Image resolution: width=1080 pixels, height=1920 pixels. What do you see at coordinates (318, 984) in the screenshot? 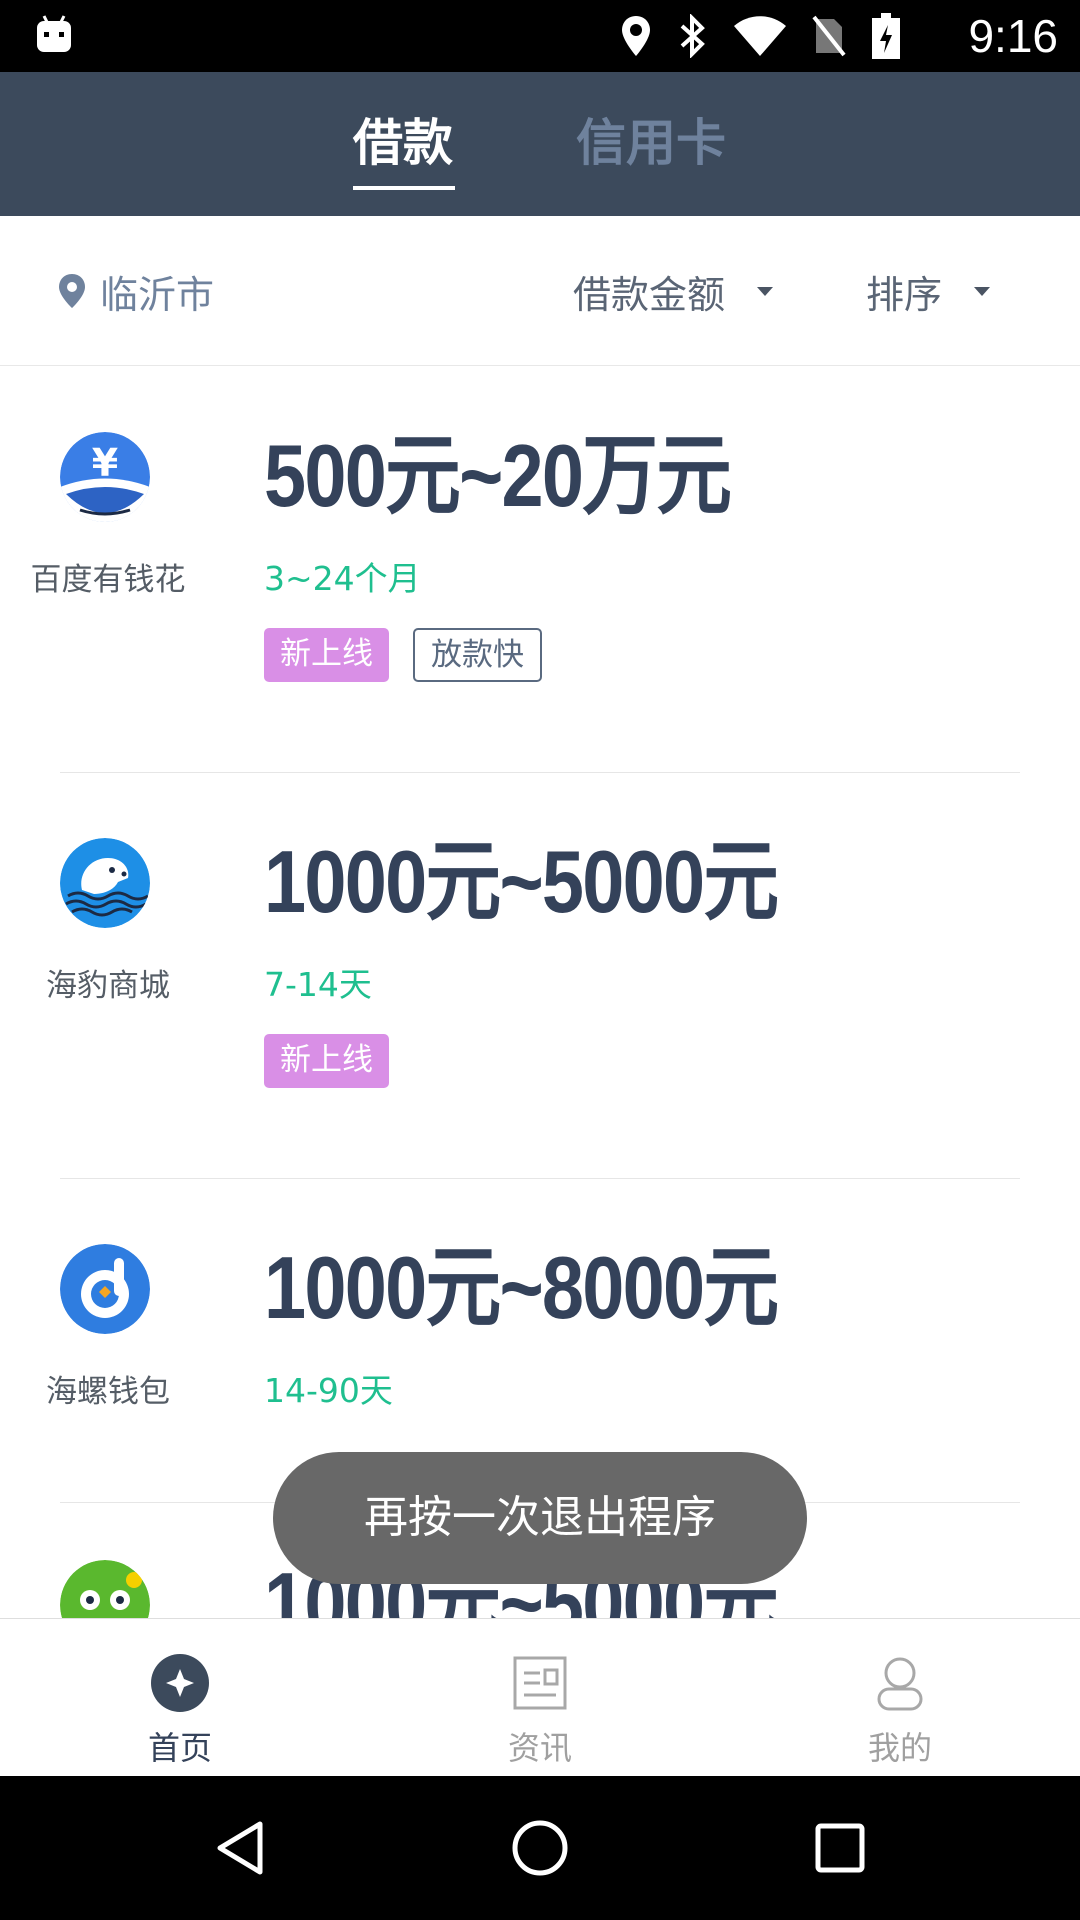
I see `loan-term: 7-14天` at bounding box center [318, 984].